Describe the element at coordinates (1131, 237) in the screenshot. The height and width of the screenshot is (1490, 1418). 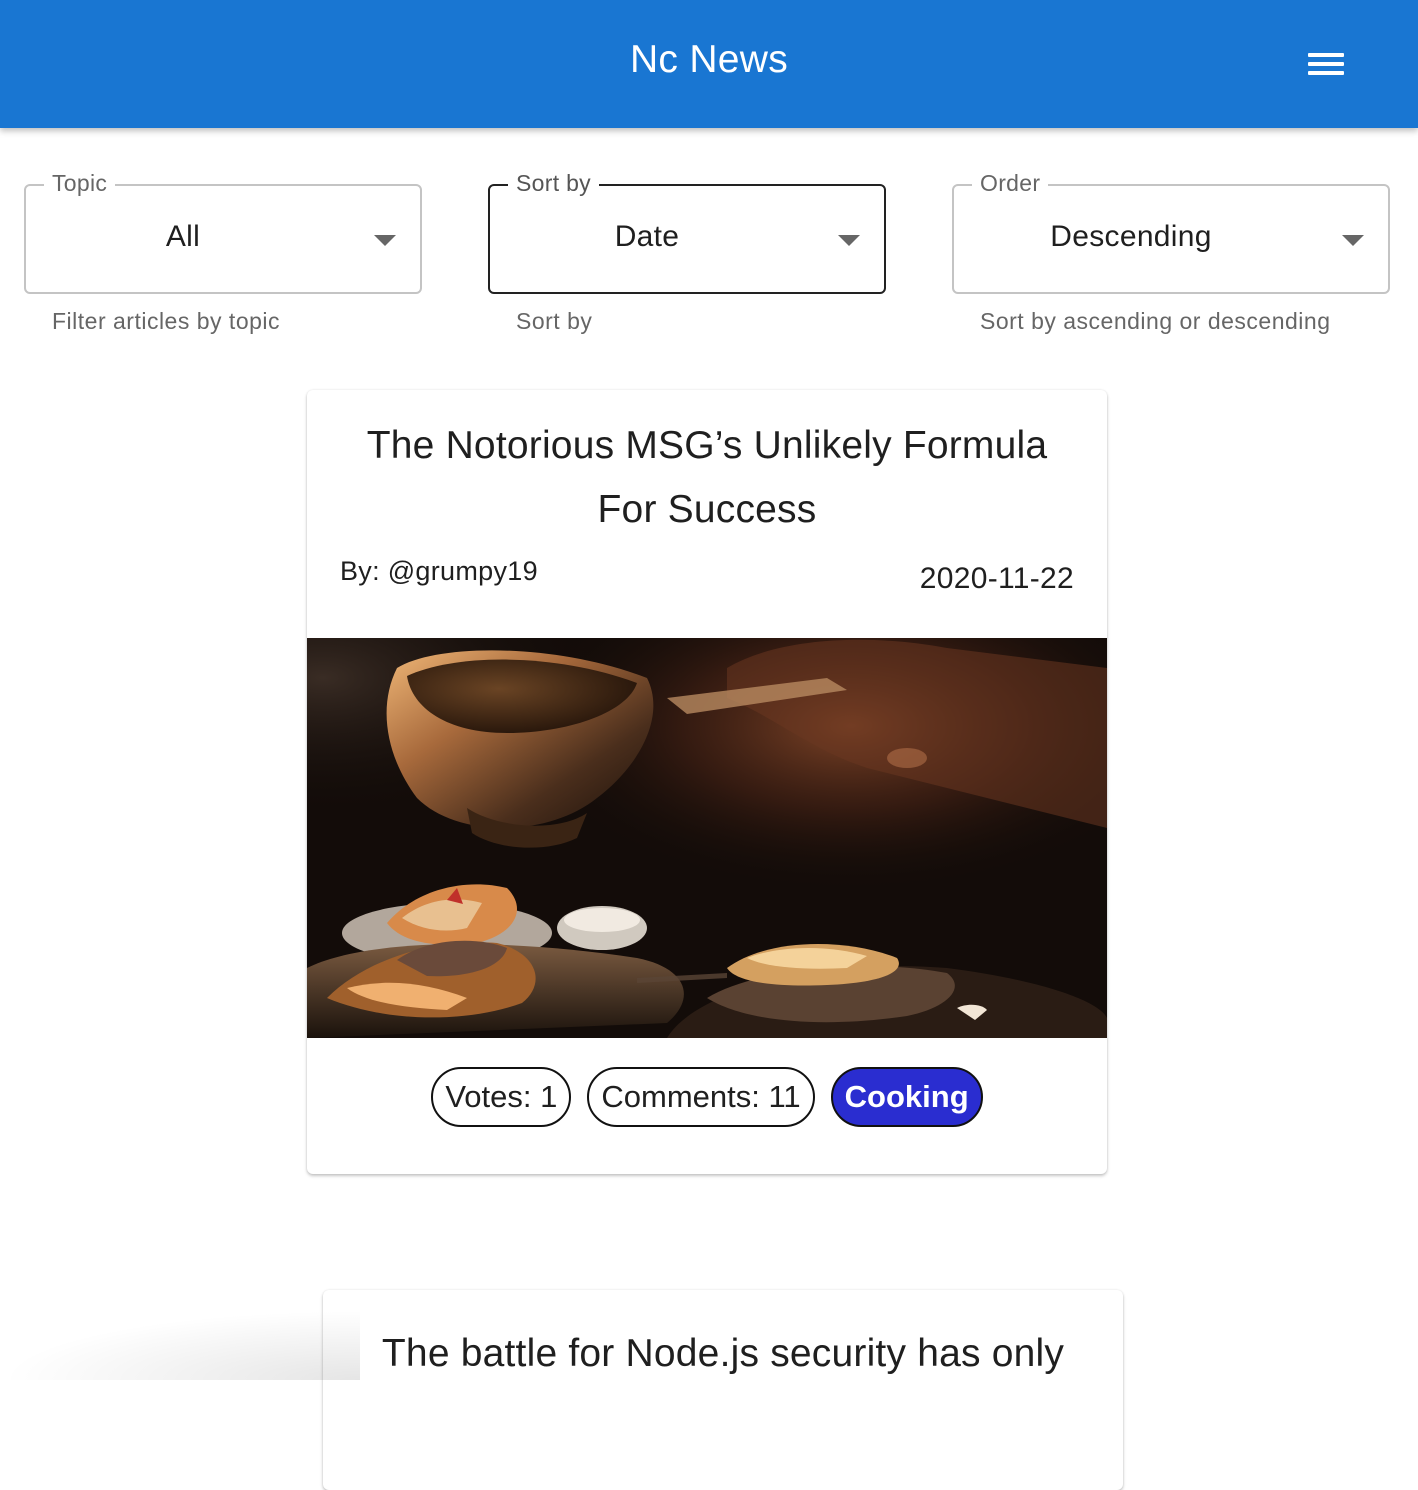
I see `order-select-value: Descending` at that location.